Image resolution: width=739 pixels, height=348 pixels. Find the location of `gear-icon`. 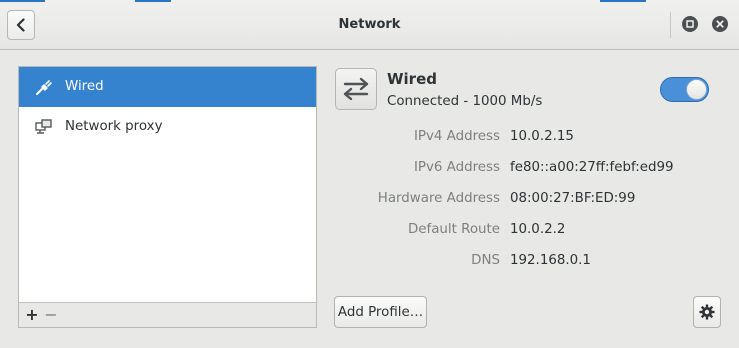

gear-icon is located at coordinates (707, 312).